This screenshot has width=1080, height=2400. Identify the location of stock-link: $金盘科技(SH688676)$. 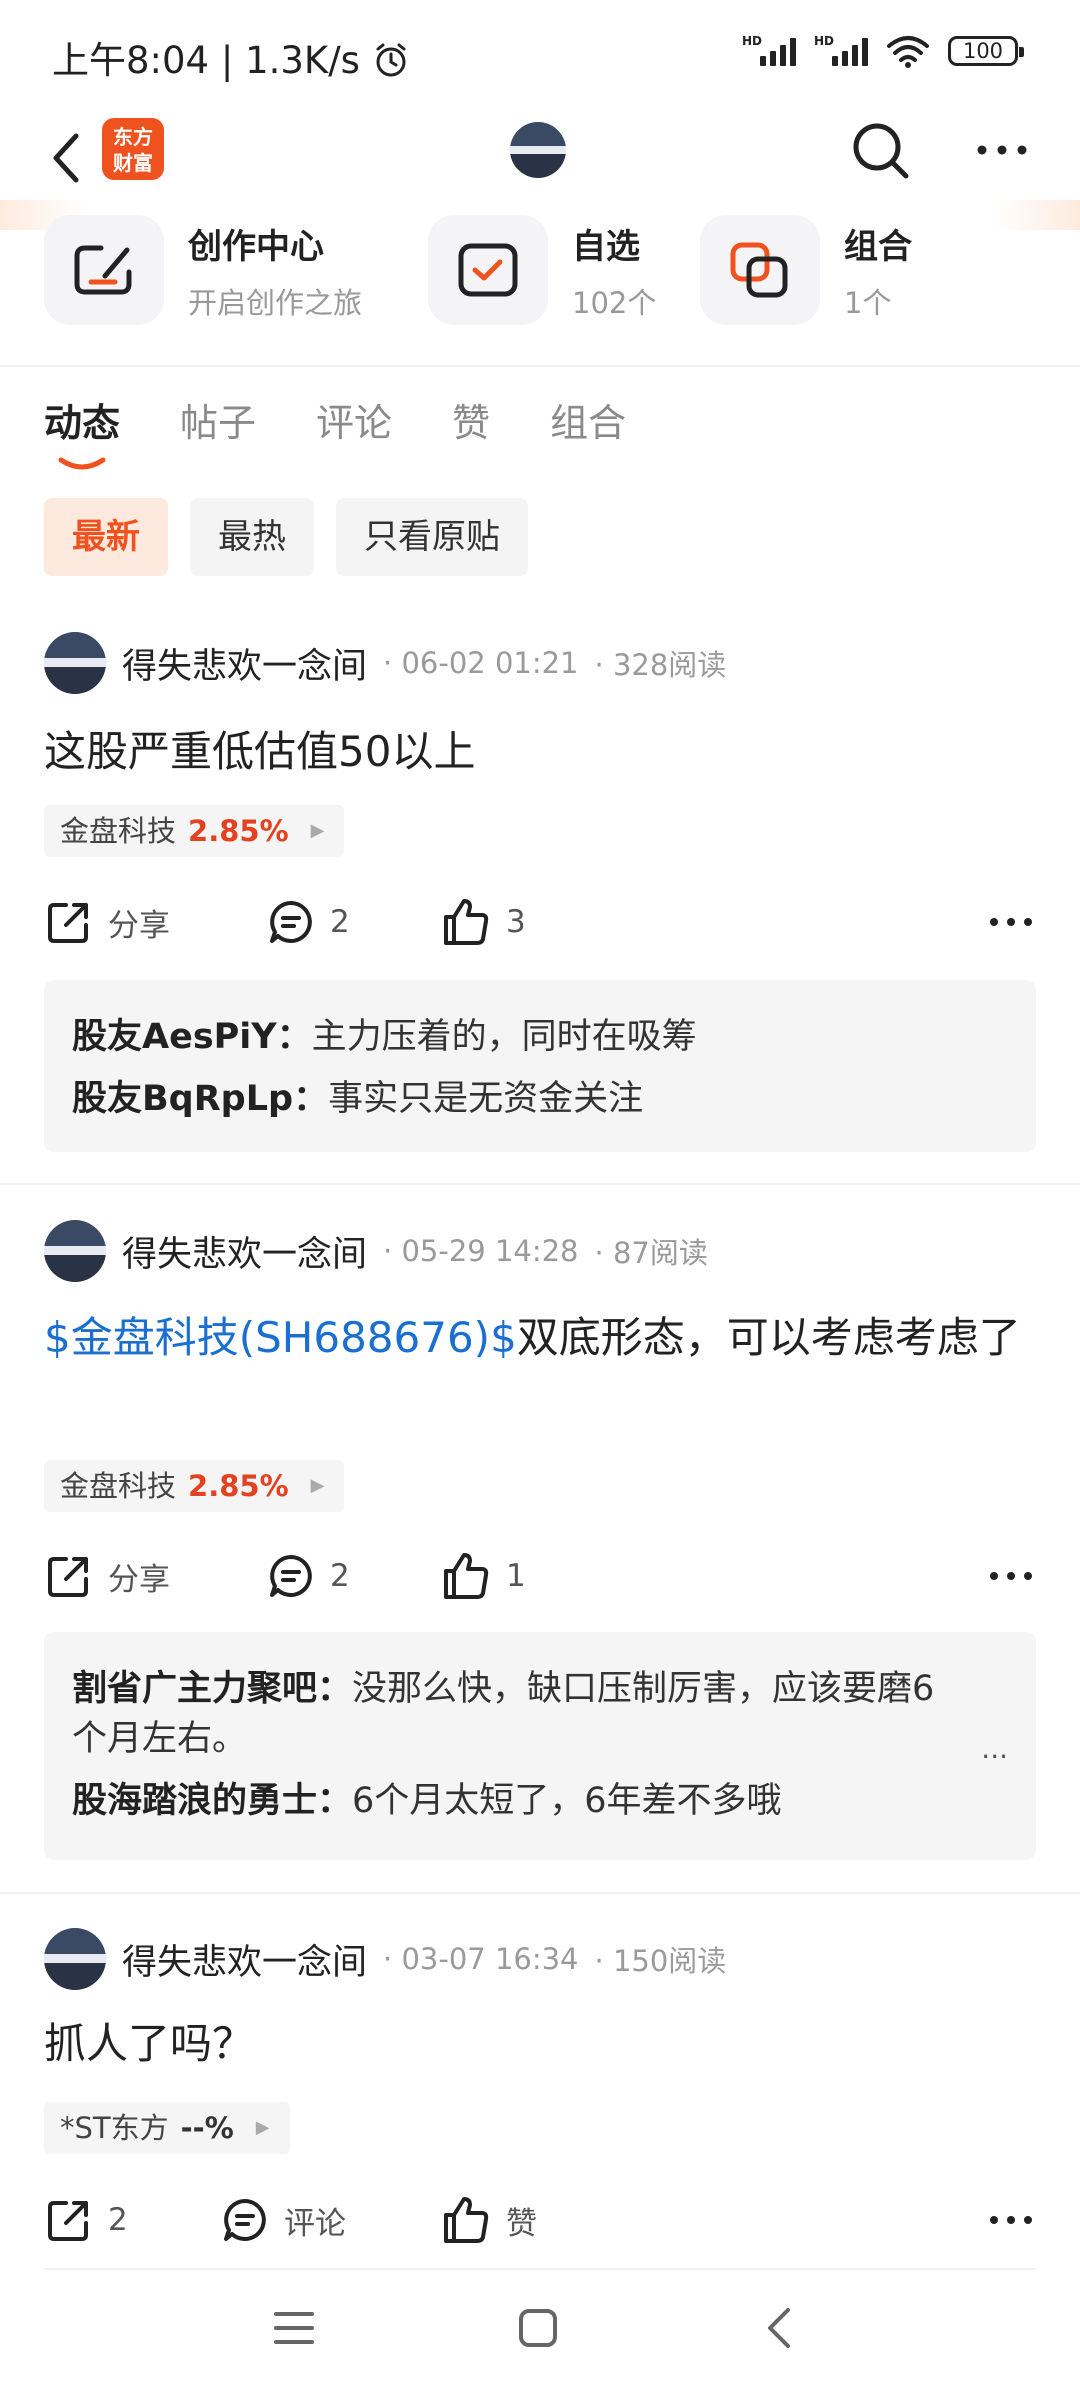
(280, 1337).